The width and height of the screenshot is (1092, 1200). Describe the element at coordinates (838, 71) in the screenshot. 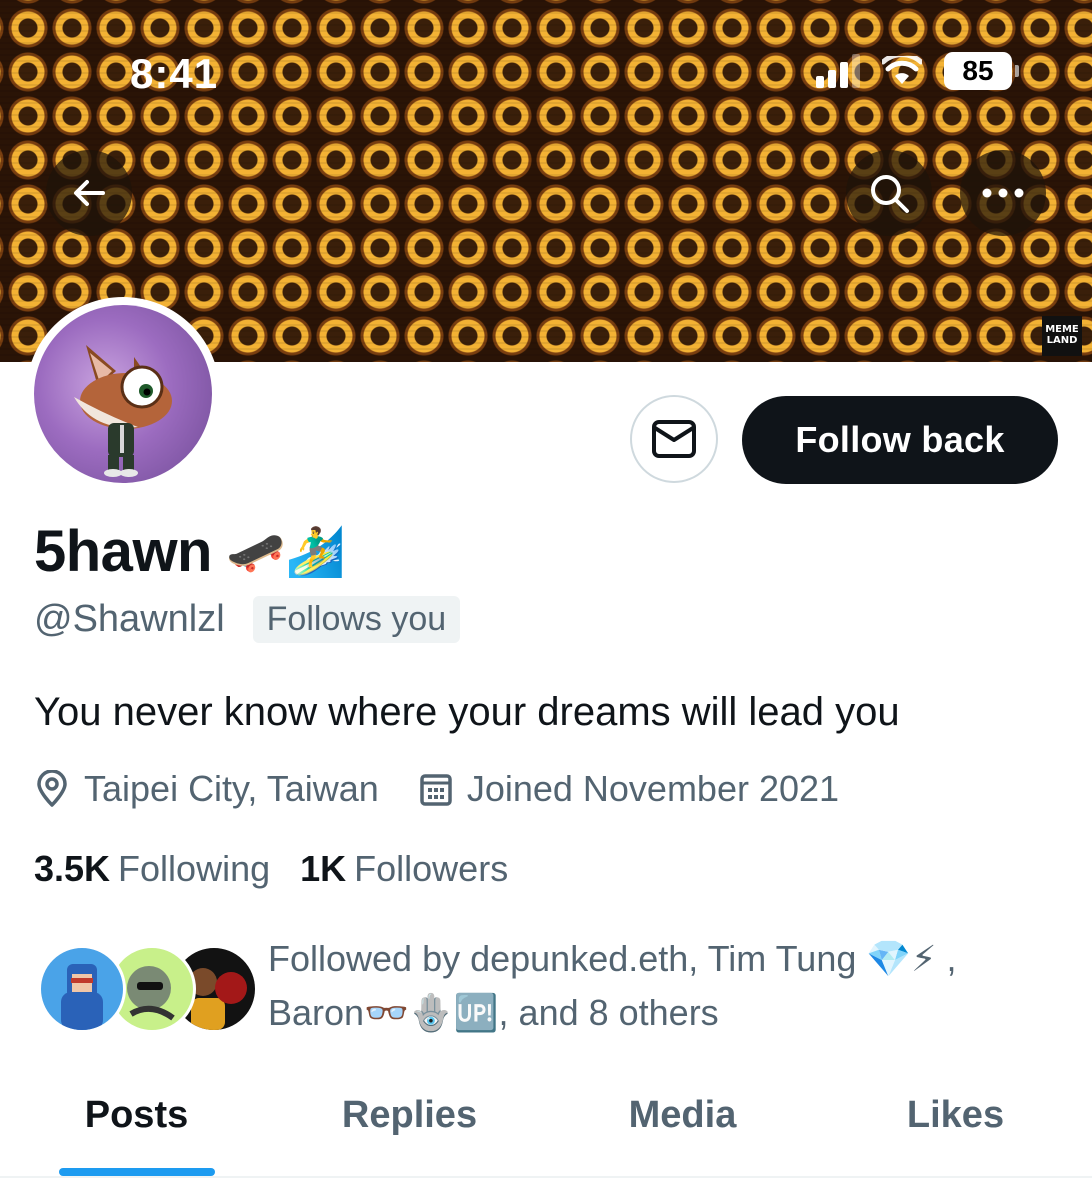

I see `signal-icon` at that location.